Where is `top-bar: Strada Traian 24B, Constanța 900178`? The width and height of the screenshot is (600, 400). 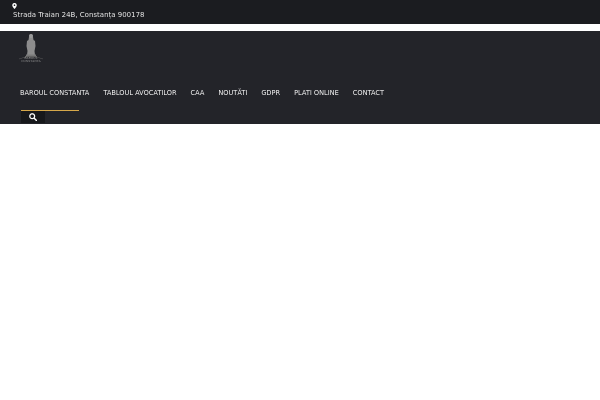 top-bar: Strada Traian 24B, Constanța 900178 is located at coordinates (300, 12).